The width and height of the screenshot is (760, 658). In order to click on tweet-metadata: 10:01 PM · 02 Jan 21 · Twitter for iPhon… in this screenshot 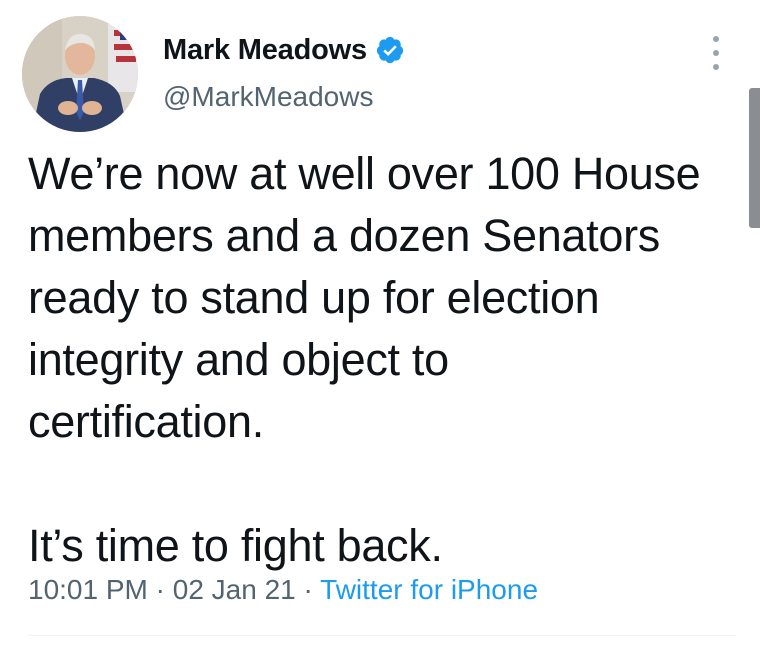, I will do `click(283, 590)`.